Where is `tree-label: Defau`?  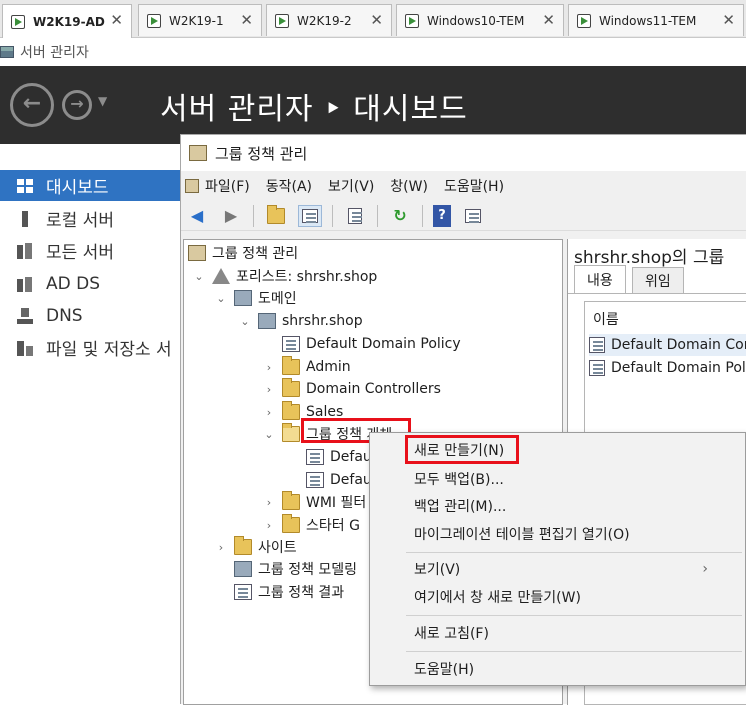
tree-label: Defau is located at coordinates (351, 480).